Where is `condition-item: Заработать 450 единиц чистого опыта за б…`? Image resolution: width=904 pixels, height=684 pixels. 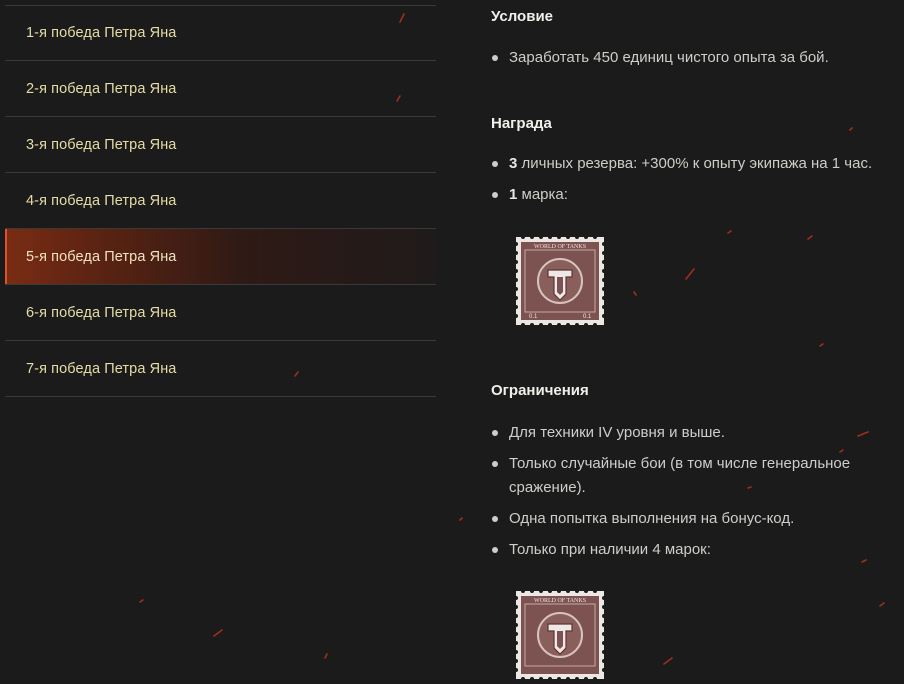
condition-item: Заработать 450 единиц чистого опыта за б… is located at coordinates (696, 58).